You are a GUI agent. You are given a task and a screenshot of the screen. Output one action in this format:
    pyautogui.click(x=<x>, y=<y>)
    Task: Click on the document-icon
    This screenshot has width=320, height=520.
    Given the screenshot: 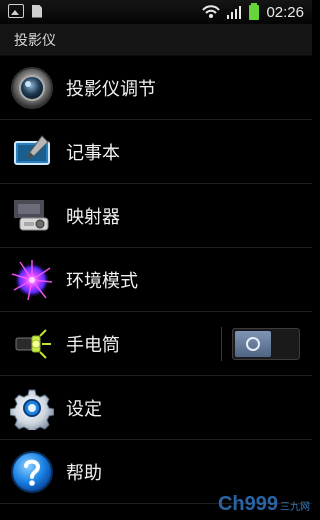 What is the action you would take?
    pyautogui.click(x=37, y=11)
    